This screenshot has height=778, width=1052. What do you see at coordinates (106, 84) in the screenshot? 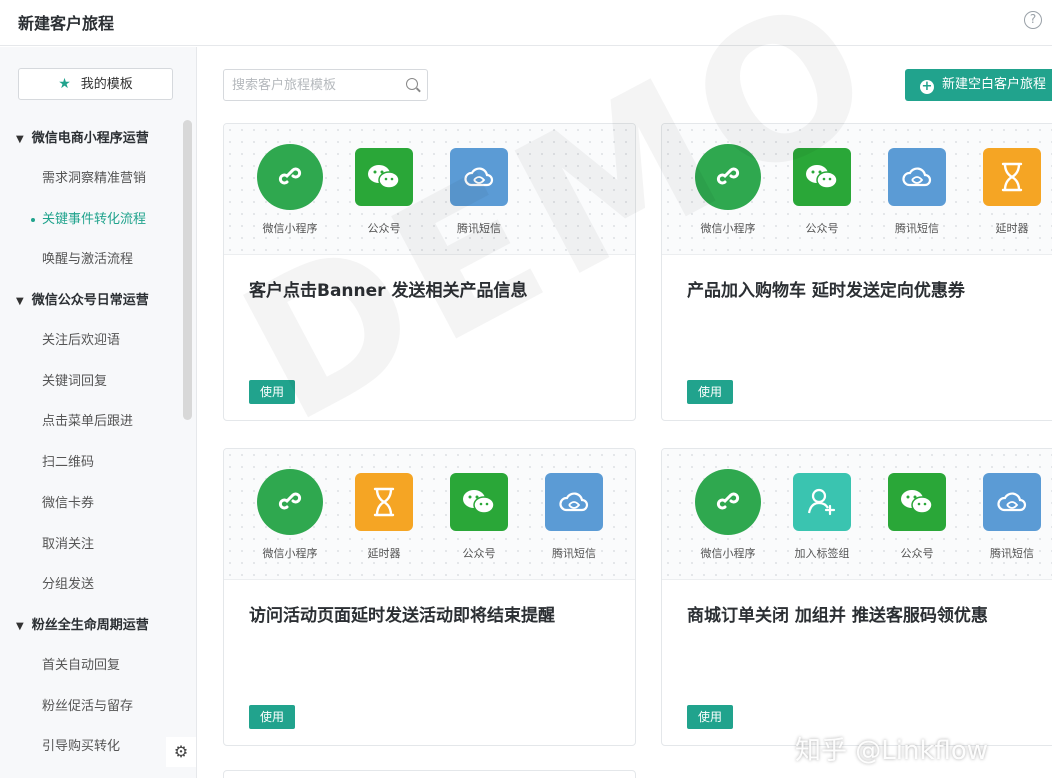
I see `my-templates-label: 我的模板` at bounding box center [106, 84].